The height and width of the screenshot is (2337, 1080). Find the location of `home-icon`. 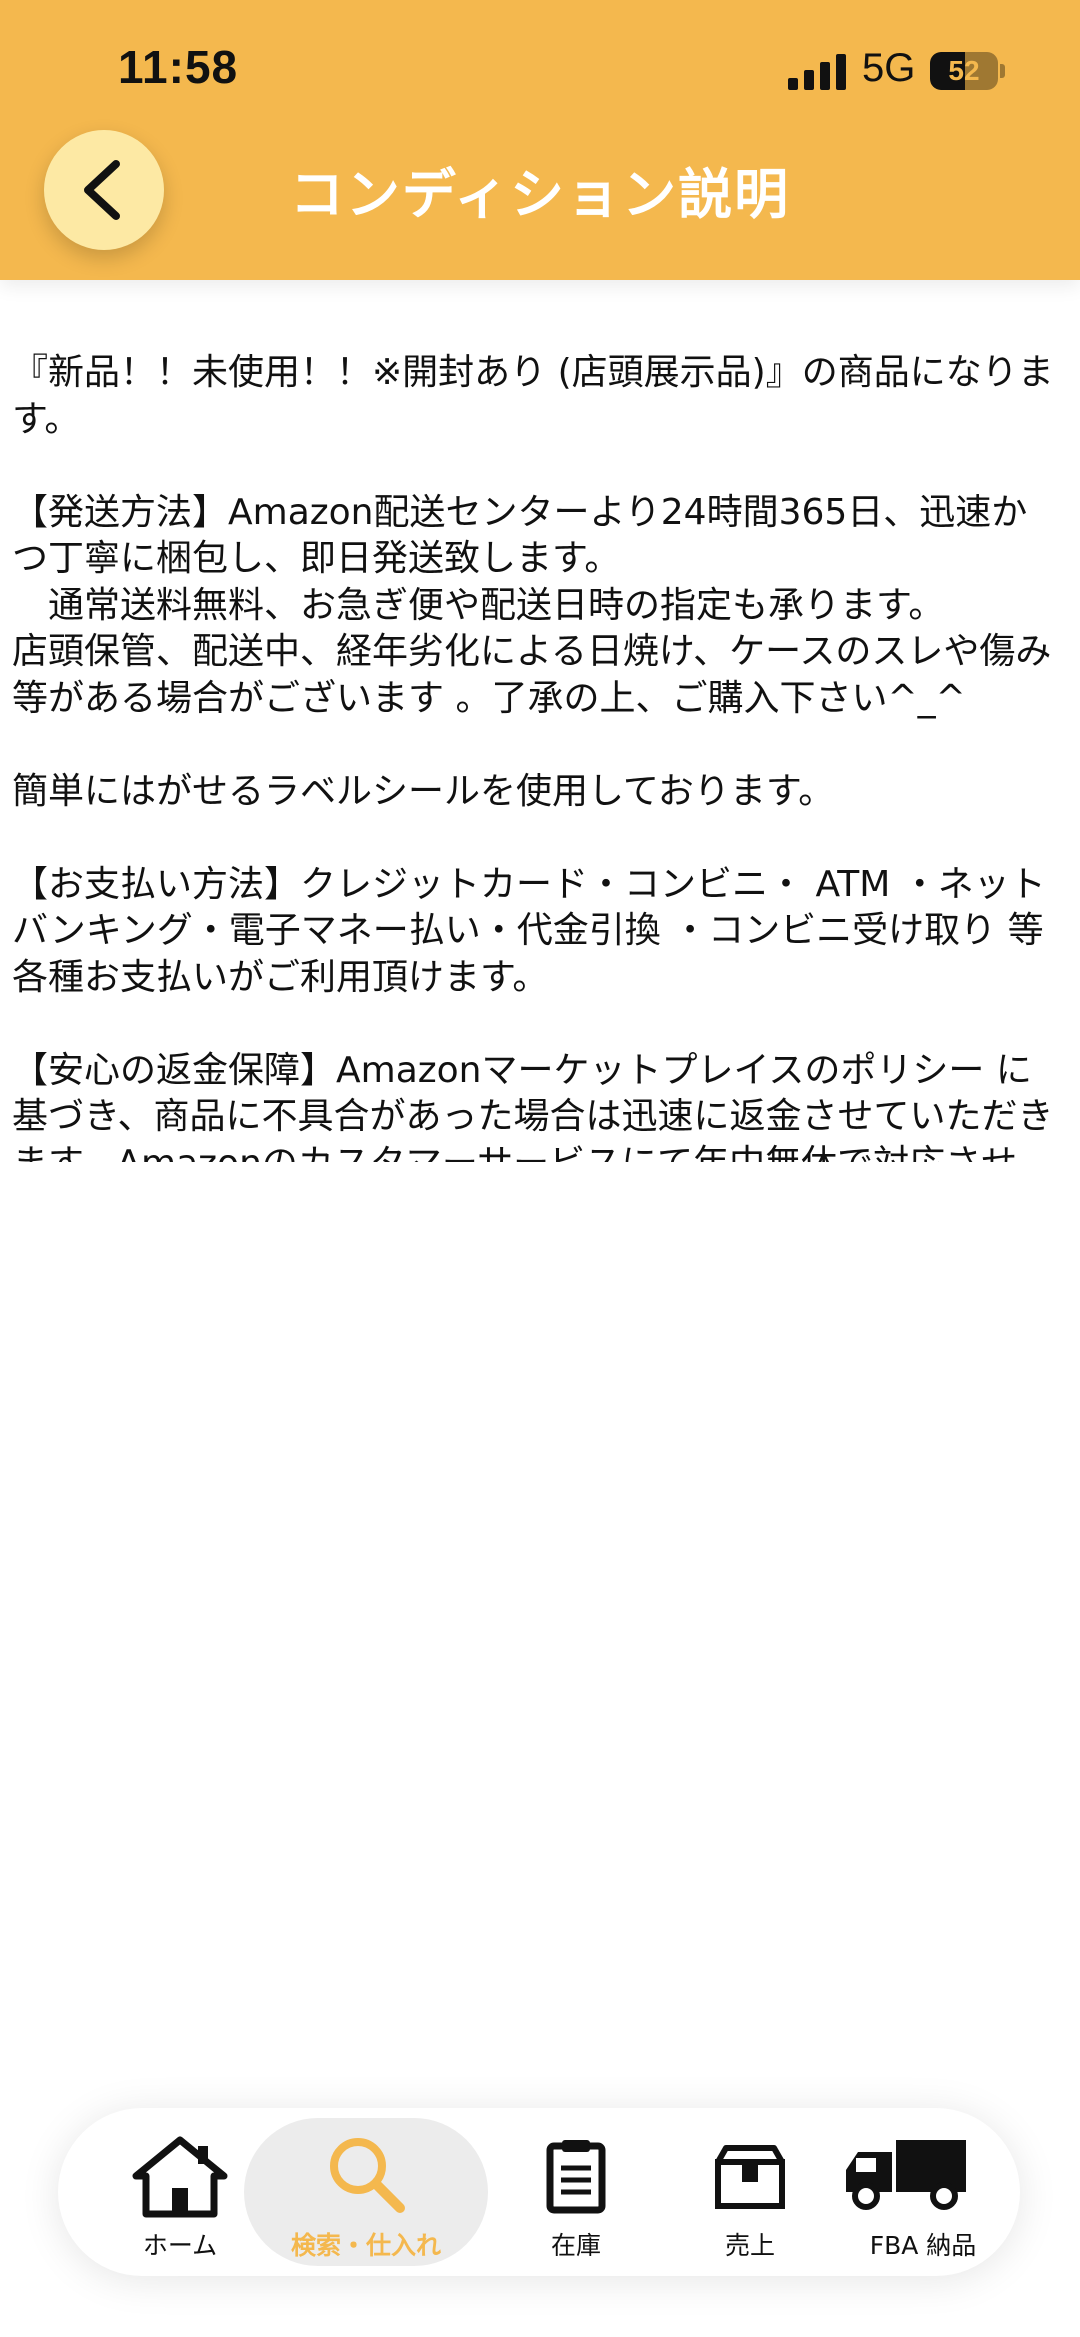

home-icon is located at coordinates (180, 2177).